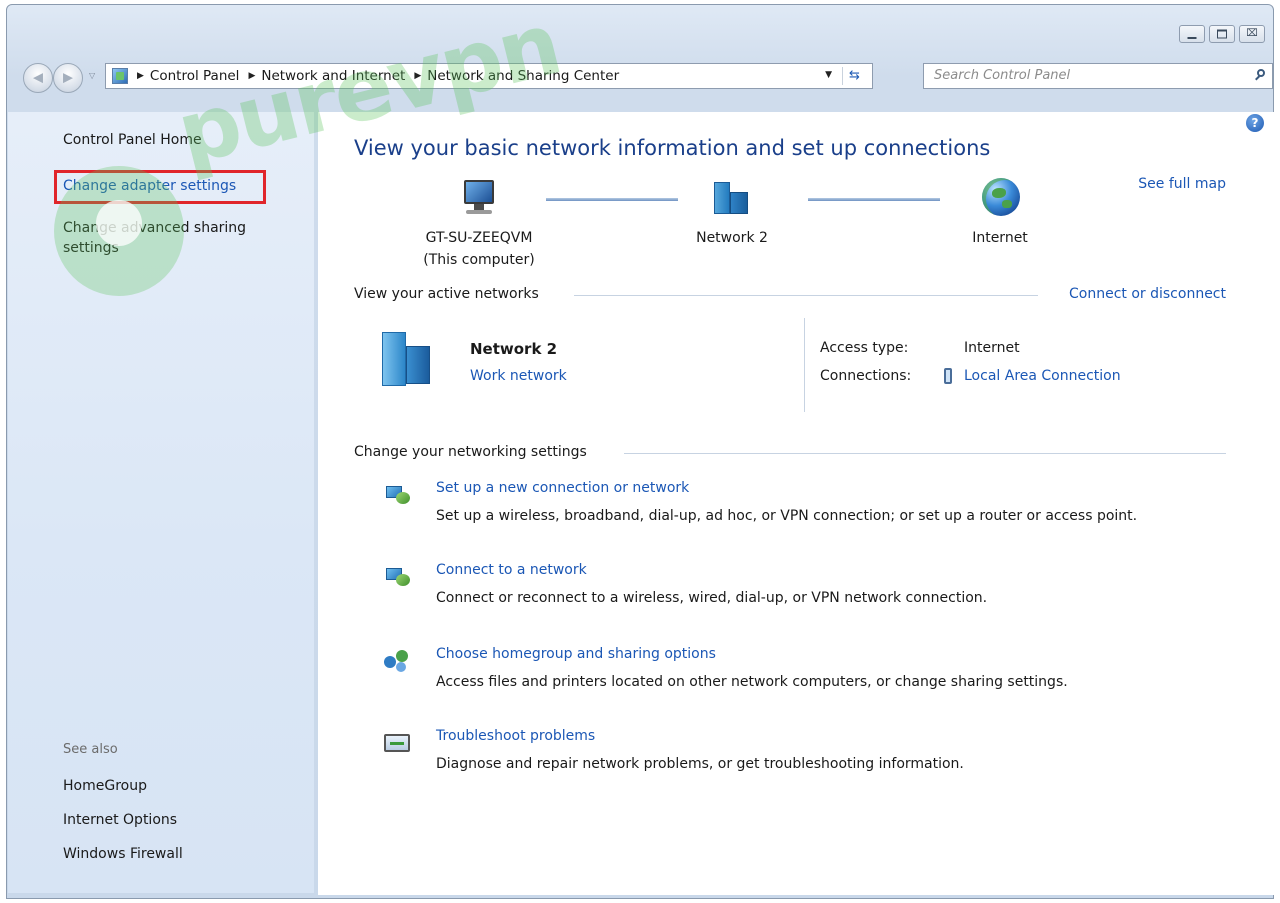  Describe the element at coordinates (732, 238) in the screenshot. I see `network-map-label: Network 2` at that location.